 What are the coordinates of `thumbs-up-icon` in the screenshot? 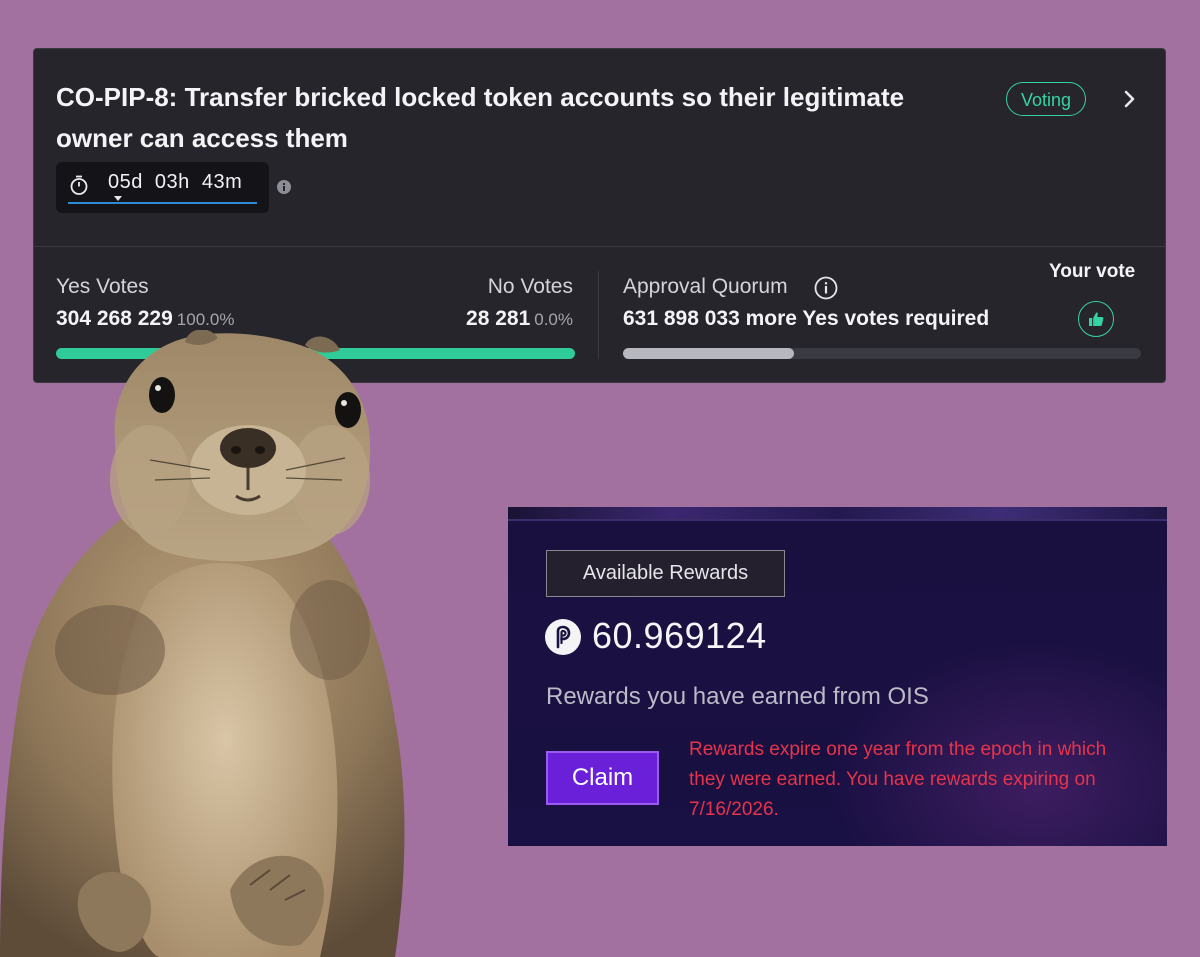 It's located at (1096, 319).